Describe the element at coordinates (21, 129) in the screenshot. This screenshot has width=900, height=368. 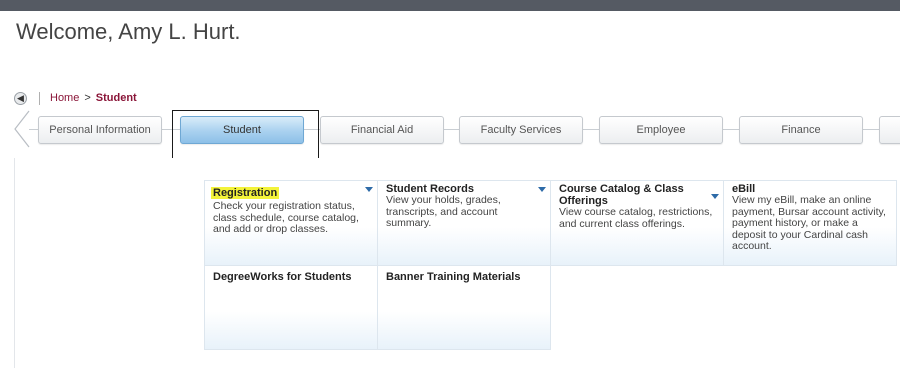
I see `chevron-left-icon` at that location.